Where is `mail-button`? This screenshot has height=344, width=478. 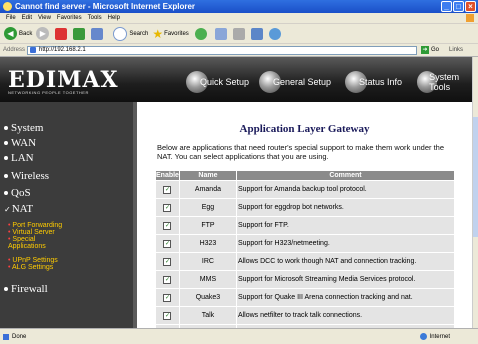
mail-button is located at coordinates (221, 33).